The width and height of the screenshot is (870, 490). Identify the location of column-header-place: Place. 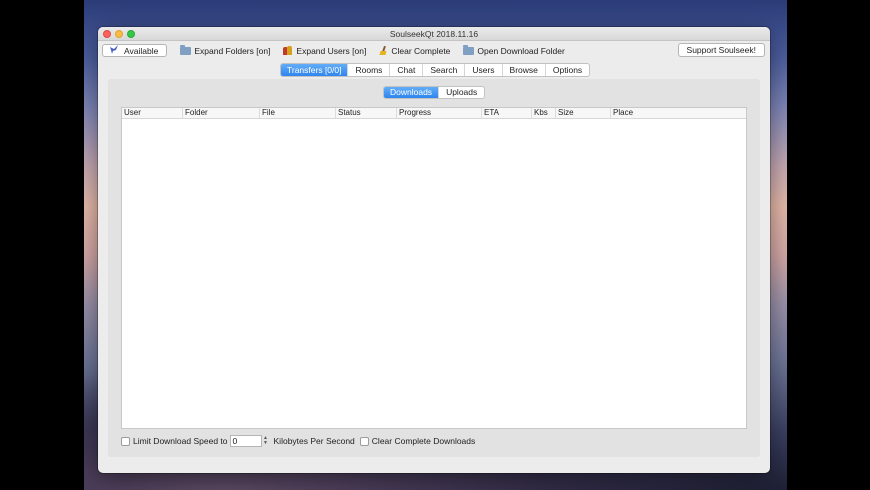
(678, 113).